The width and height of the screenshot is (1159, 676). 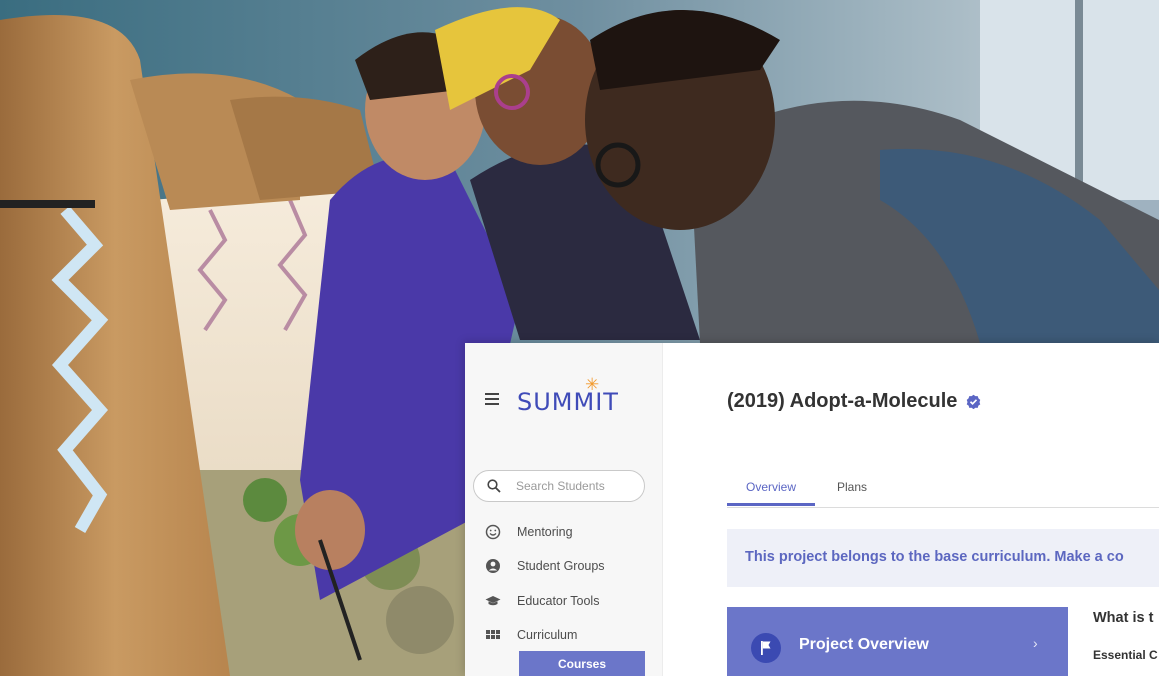 I want to click on sidebar-item-label: Student Groups, so click(x=561, y=566).